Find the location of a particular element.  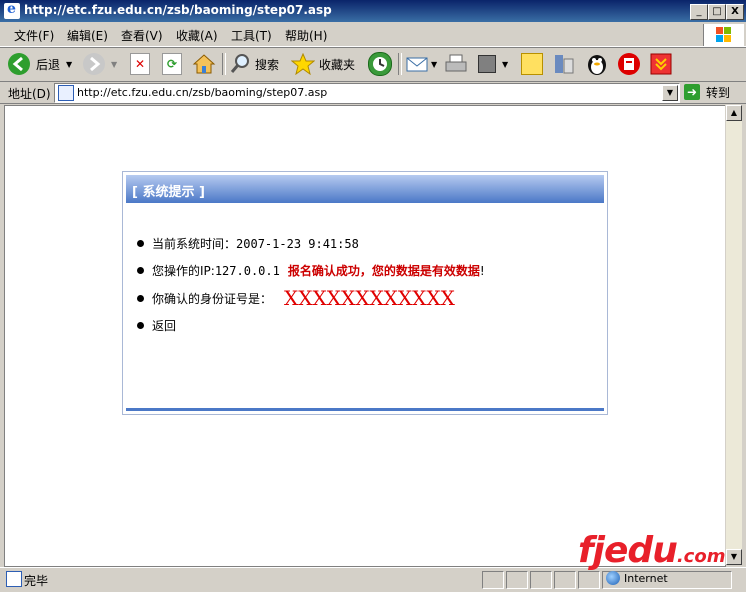

home-button is located at coordinates (204, 64).